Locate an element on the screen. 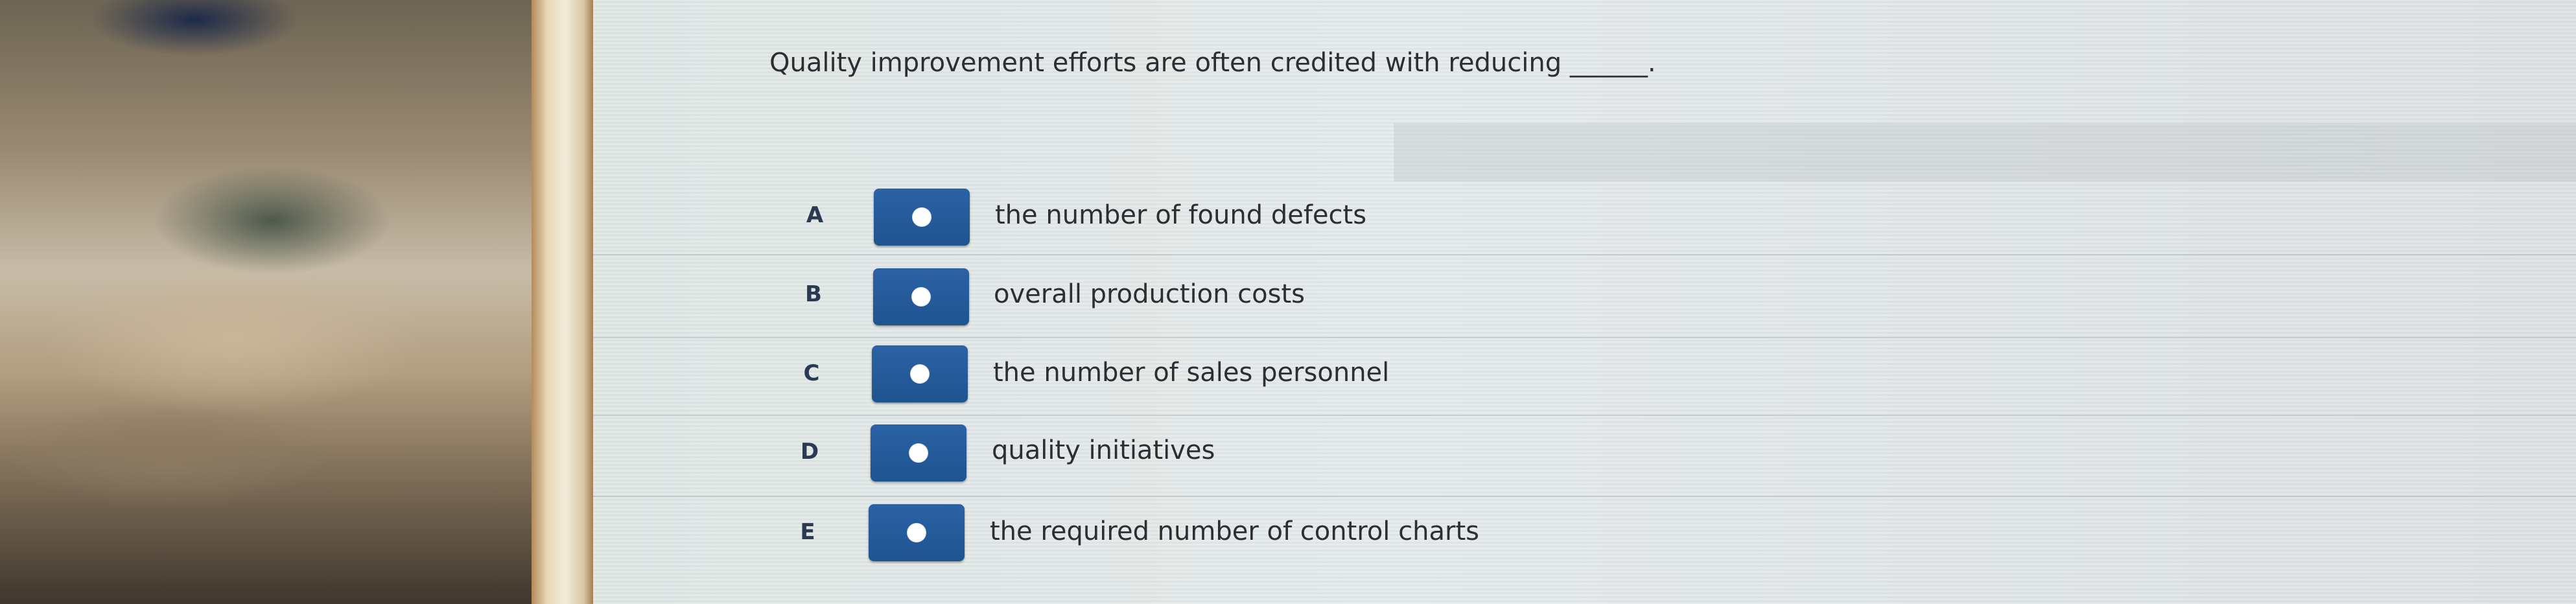  option-e-radio-button is located at coordinates (917, 532).